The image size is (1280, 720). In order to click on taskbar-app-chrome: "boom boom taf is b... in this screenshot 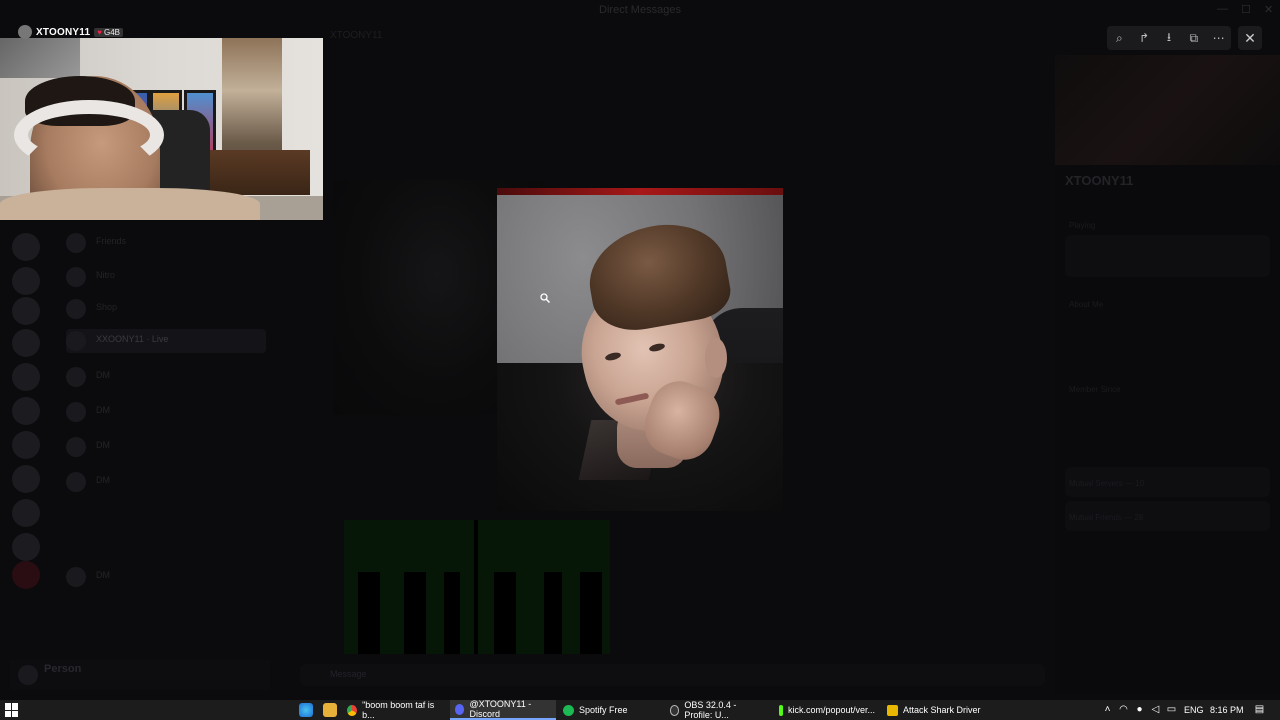, I will do `click(394, 710)`.